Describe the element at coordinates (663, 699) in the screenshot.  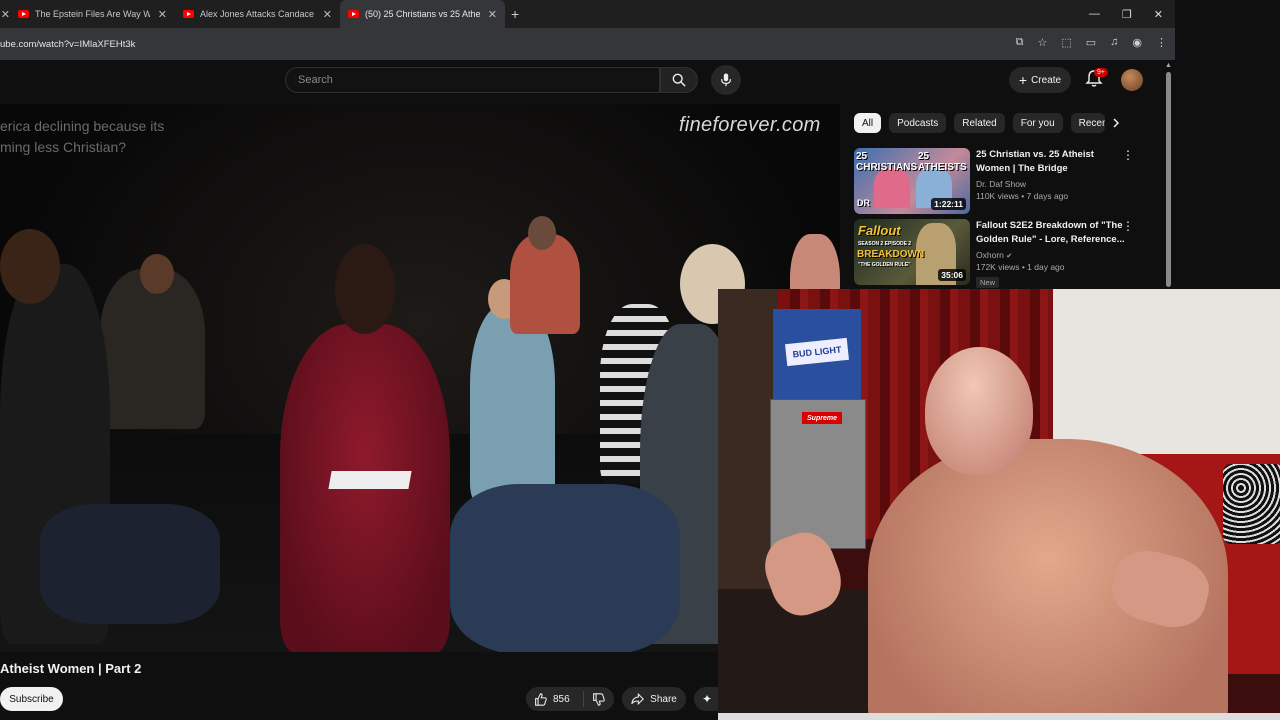
I see `share-label: Share` at that location.